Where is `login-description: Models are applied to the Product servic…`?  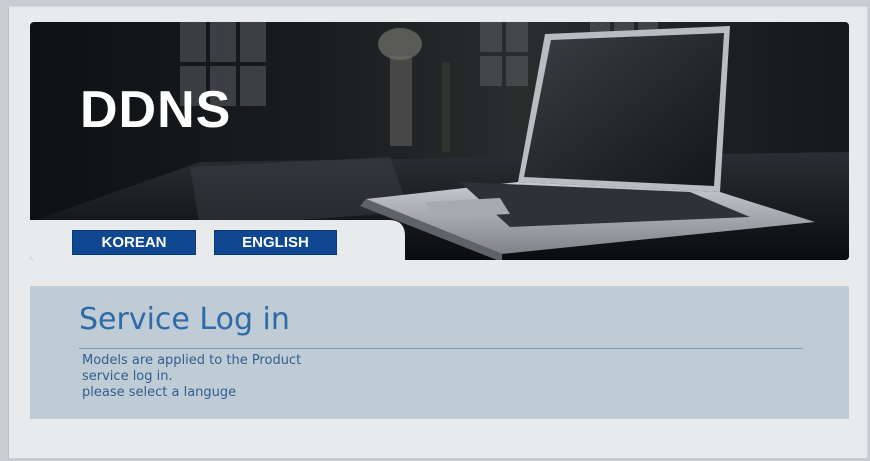
login-description: Models are applied to the Product servic… is located at coordinates (191, 377).